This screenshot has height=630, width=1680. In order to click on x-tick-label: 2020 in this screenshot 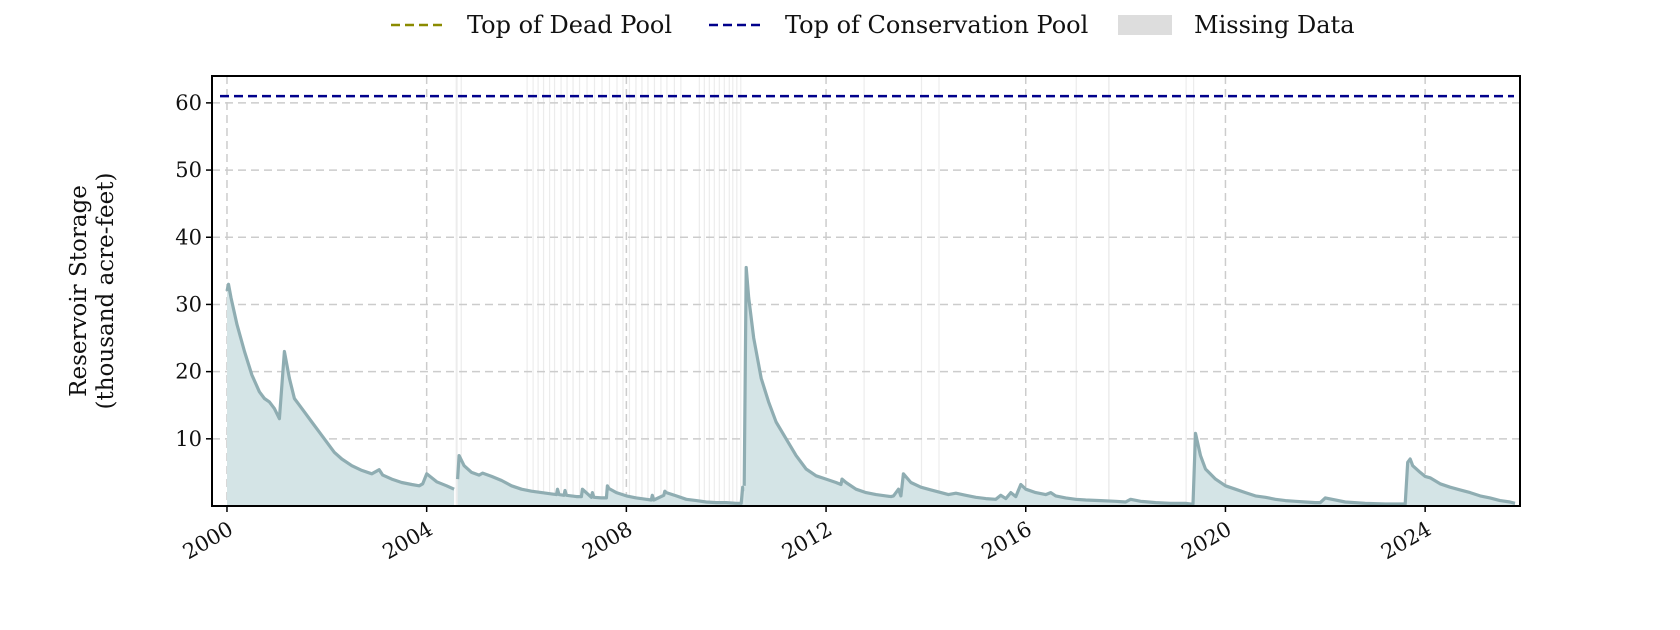, I will do `click(1206, 541)`.